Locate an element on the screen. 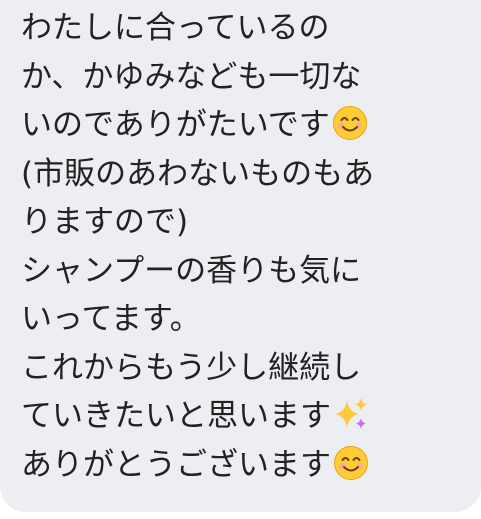 The image size is (481, 519). message-text: シャンプーの香りも気に is located at coordinates (191, 270).